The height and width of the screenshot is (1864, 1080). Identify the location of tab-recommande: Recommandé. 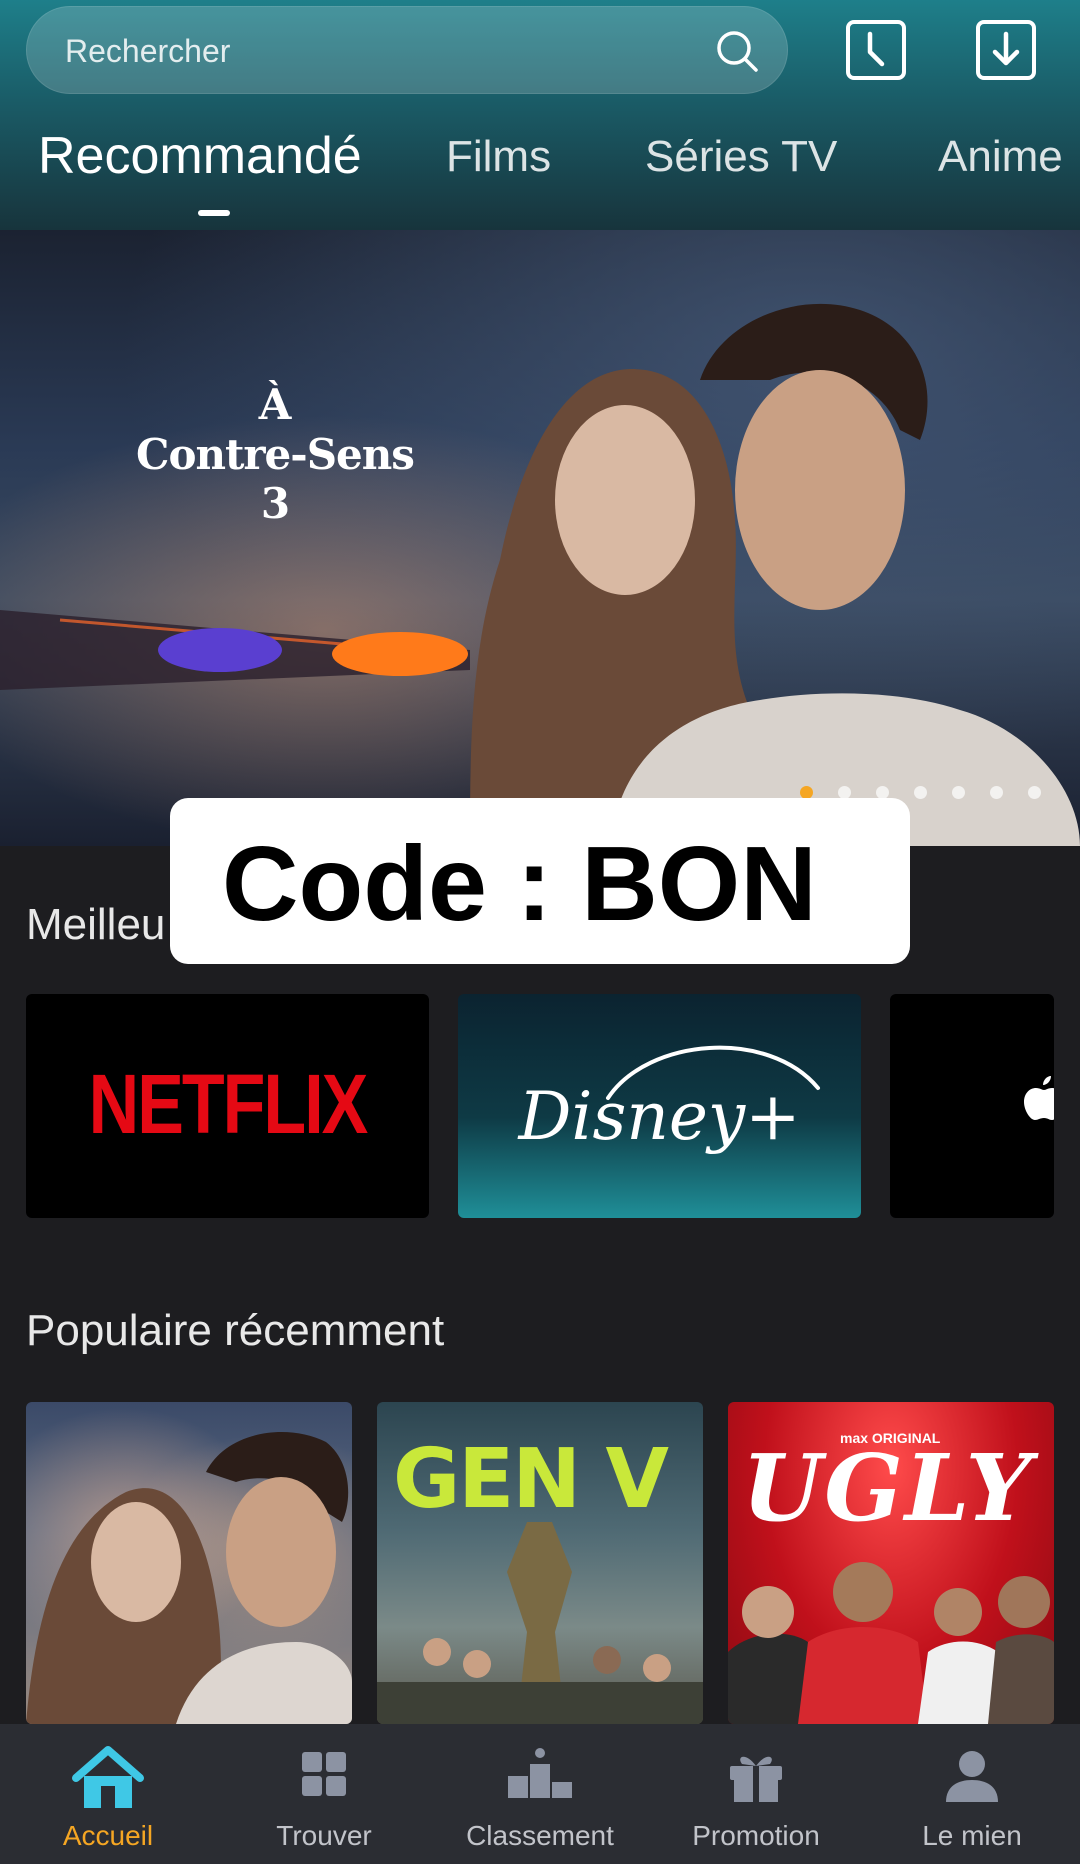
(200, 156).